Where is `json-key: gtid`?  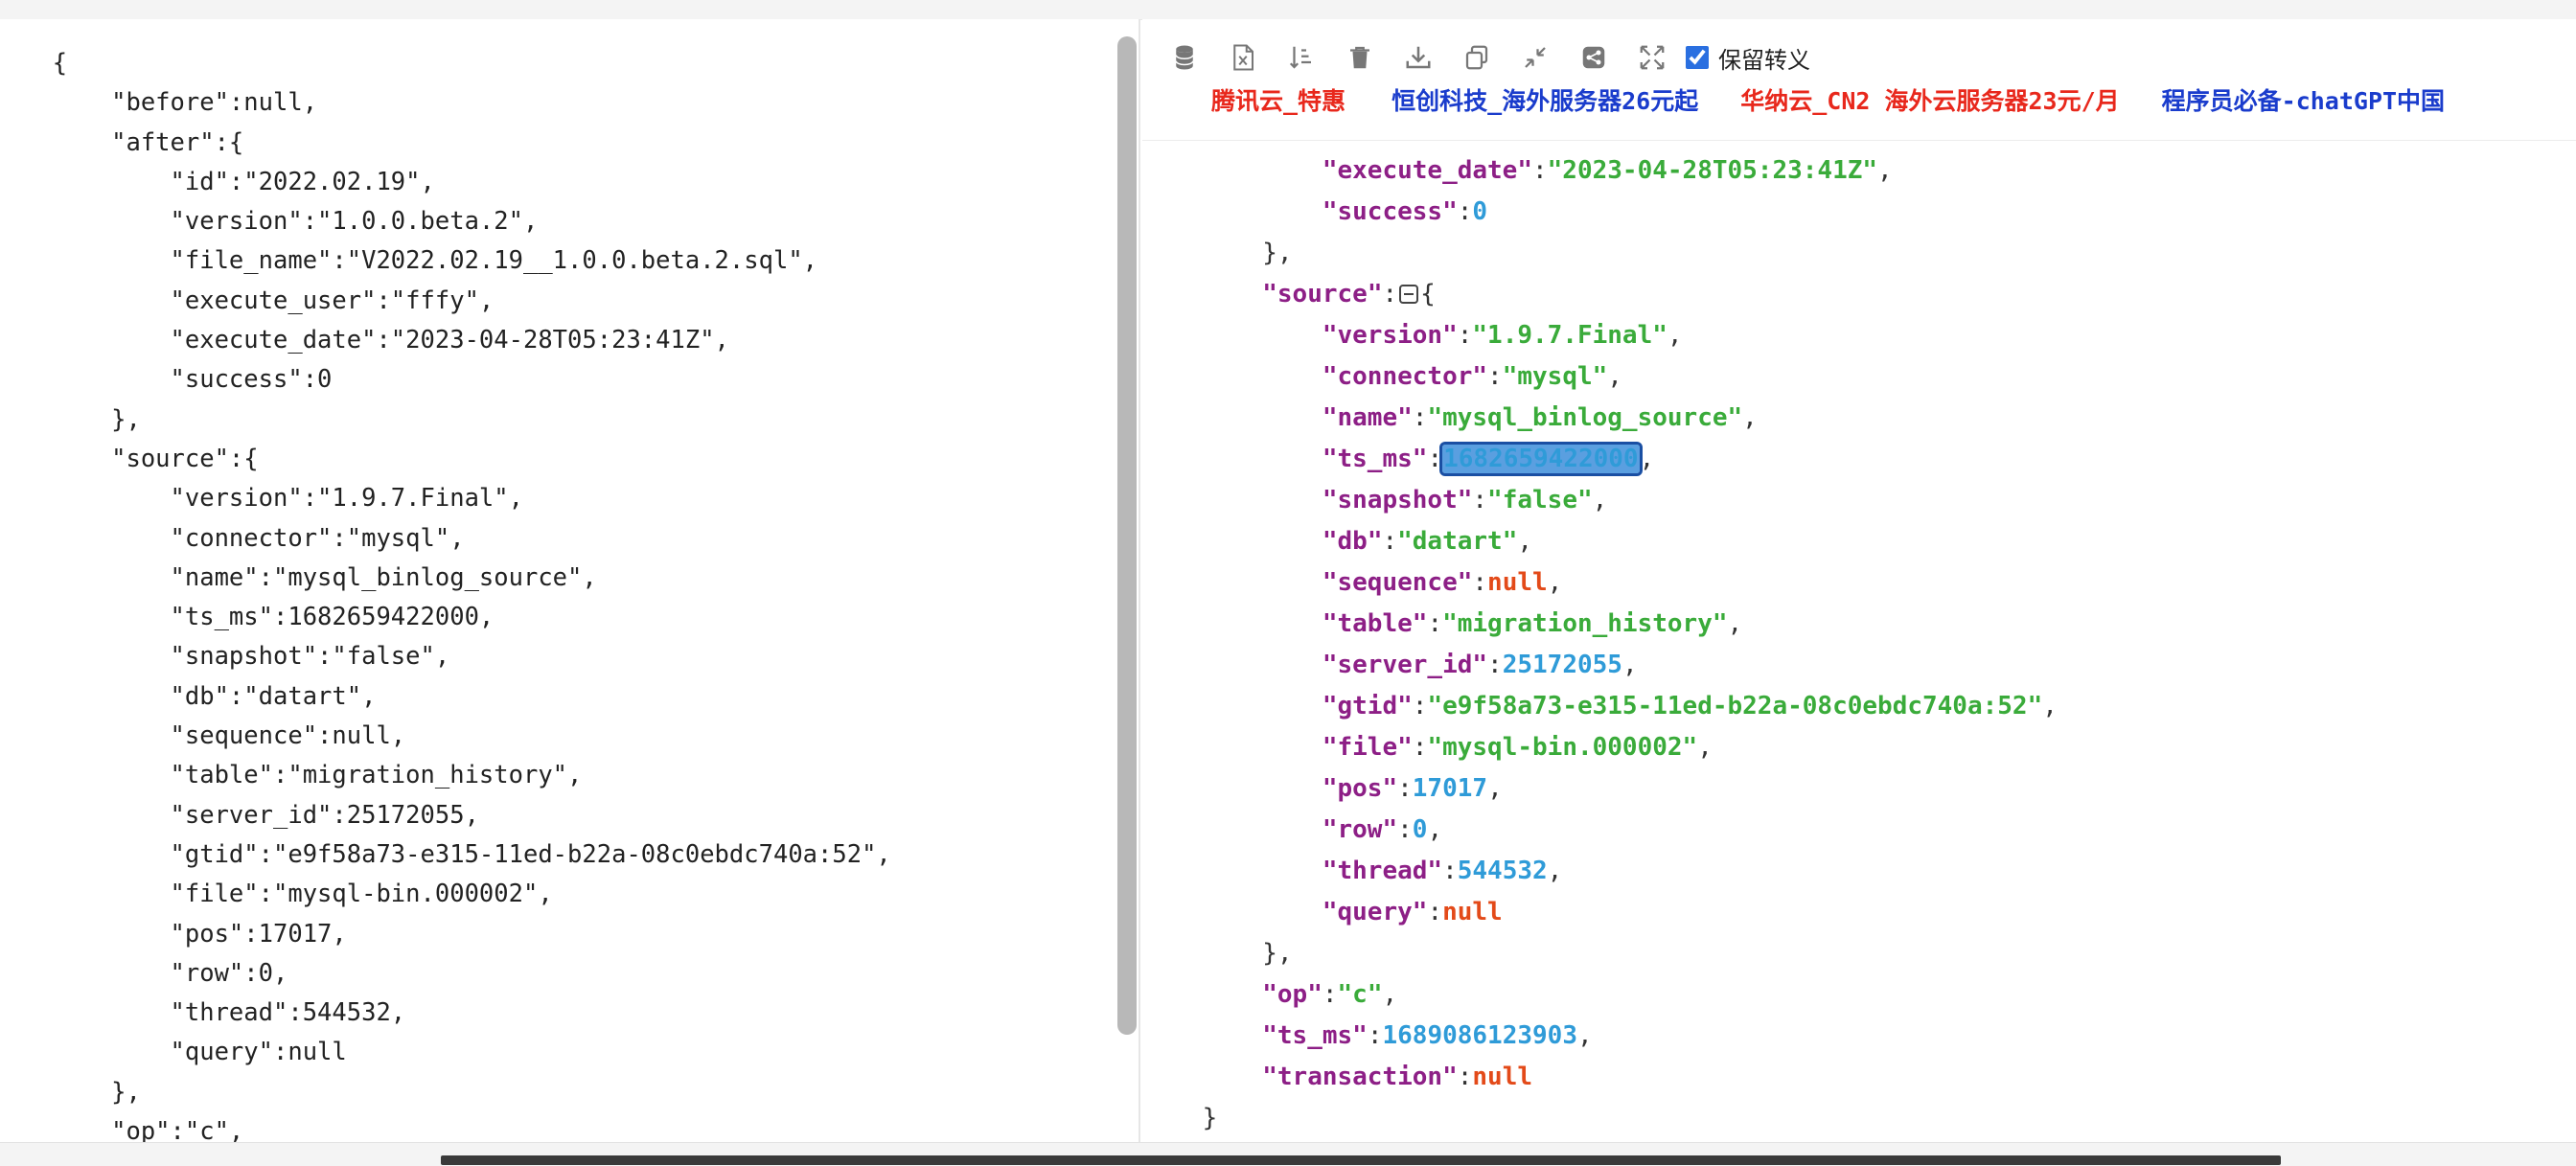 json-key: gtid is located at coordinates (1367, 706).